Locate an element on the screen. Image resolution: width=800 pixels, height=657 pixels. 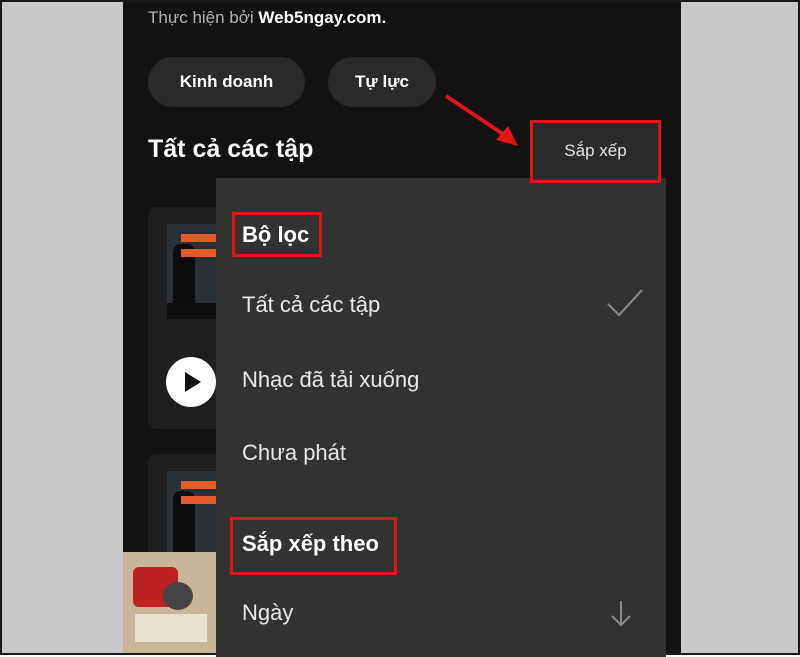
filter-item-downloaded: Nhạc đã tải xuống is located at coordinates (330, 380).